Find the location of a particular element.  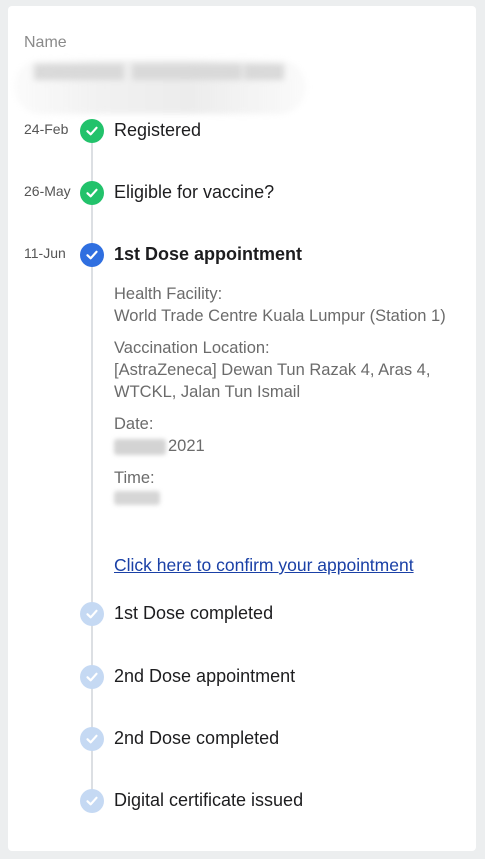

step-label: Registered is located at coordinates (158, 130).